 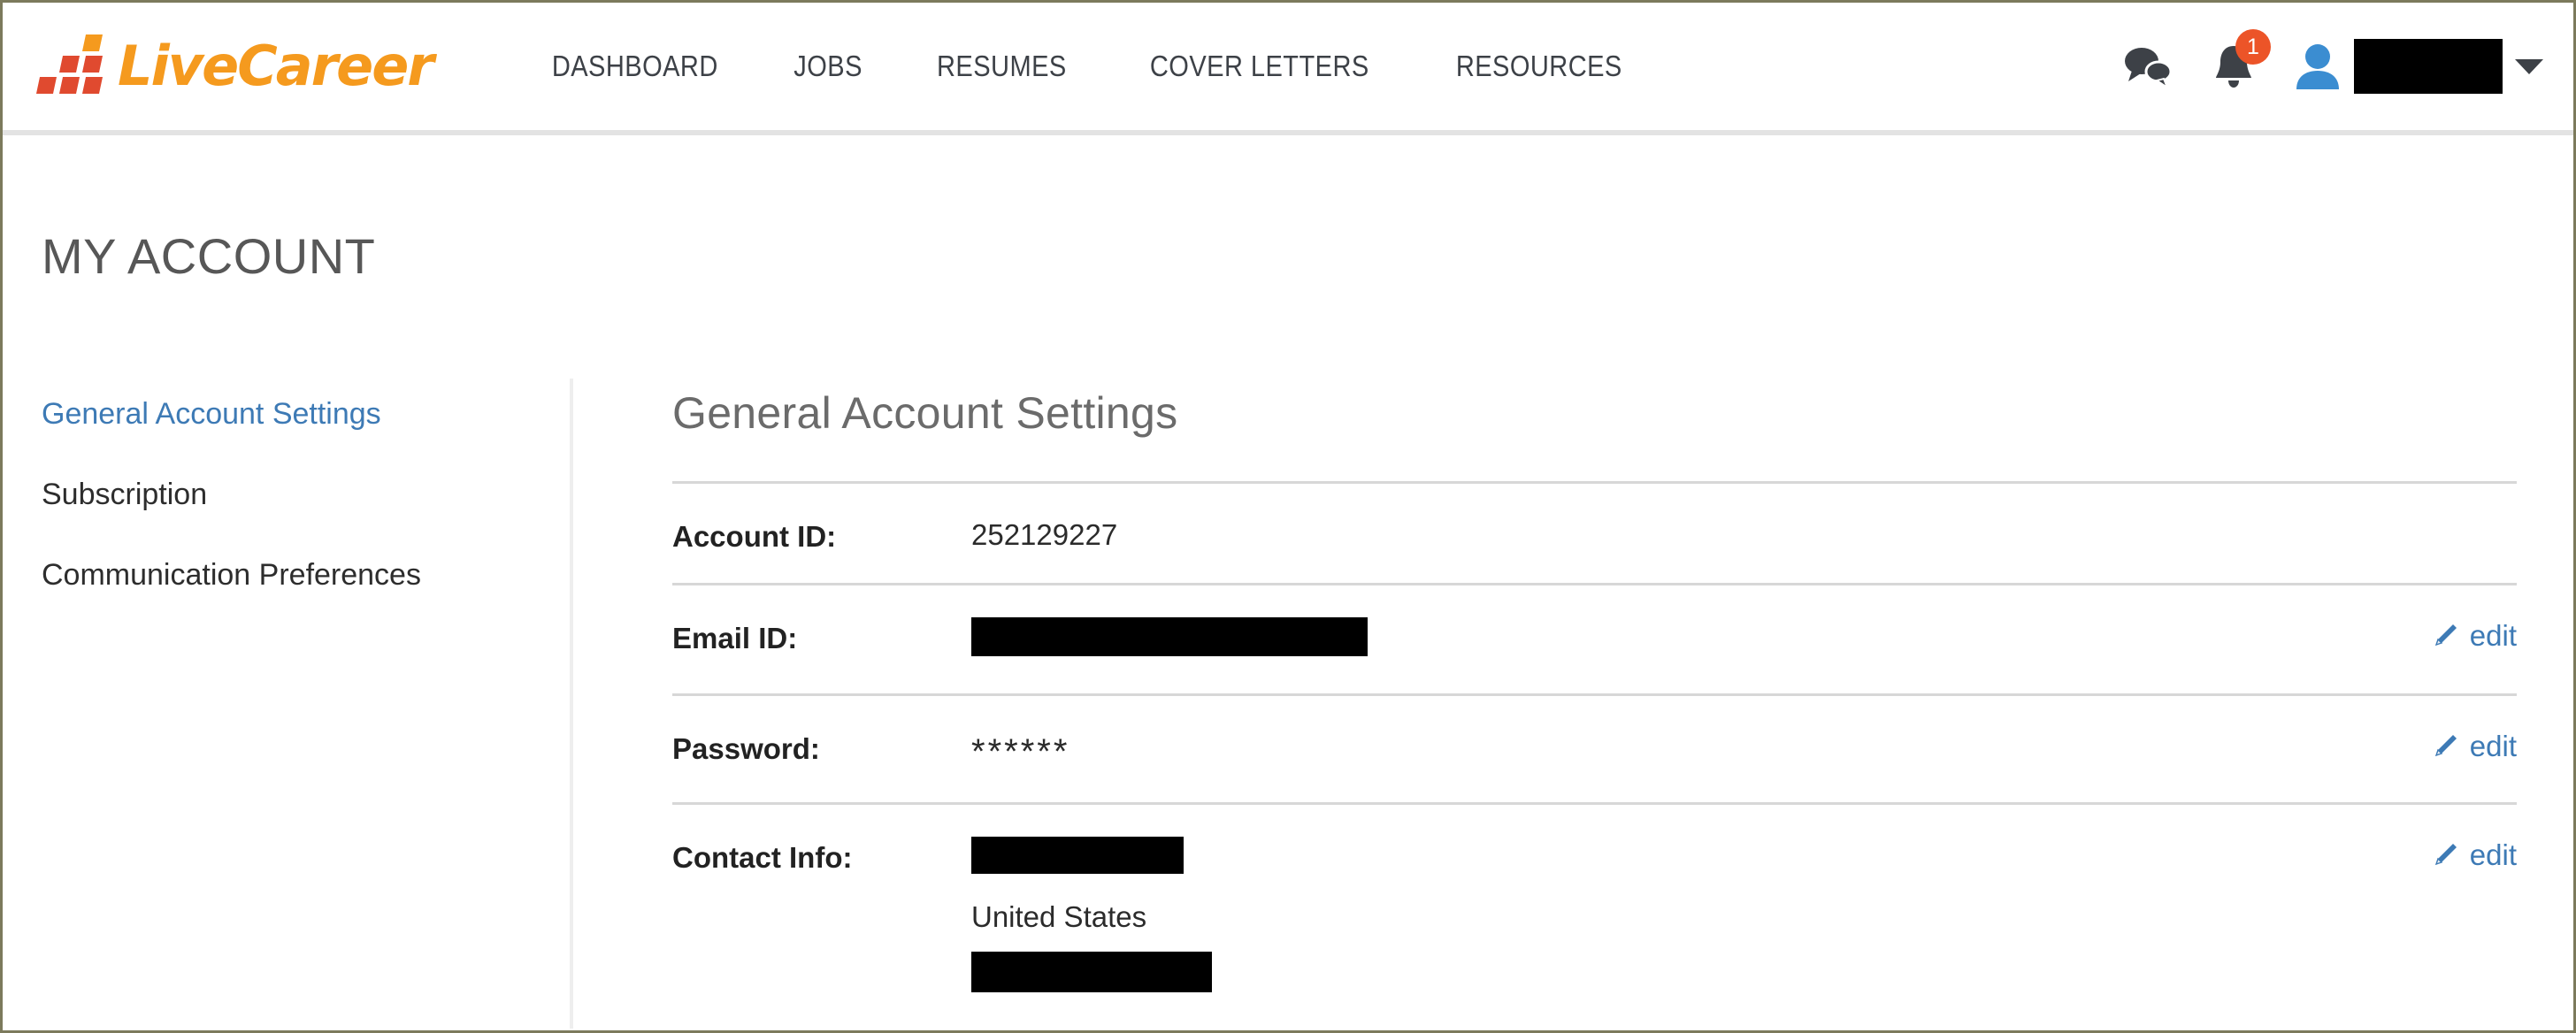 I want to click on messages-button, so click(x=2148, y=66).